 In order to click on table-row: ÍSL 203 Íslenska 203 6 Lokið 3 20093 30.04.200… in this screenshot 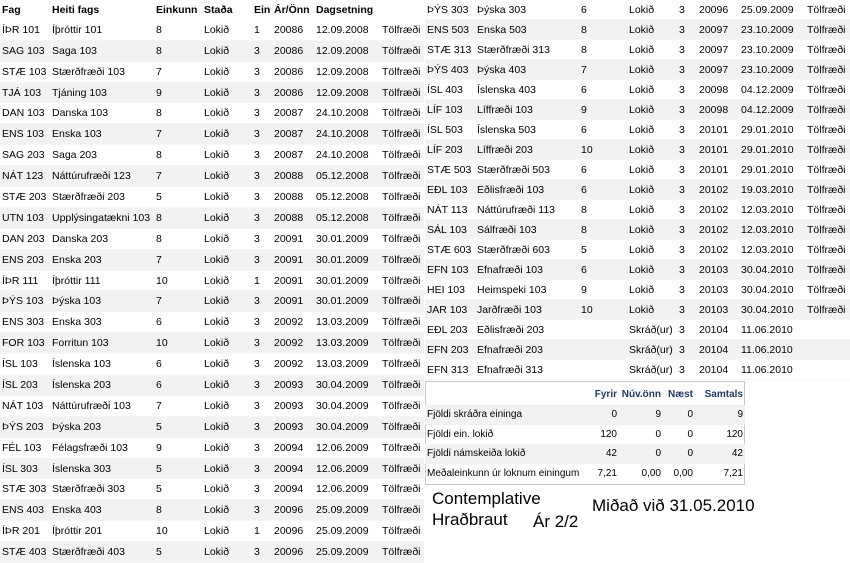, I will do `click(212, 385)`.